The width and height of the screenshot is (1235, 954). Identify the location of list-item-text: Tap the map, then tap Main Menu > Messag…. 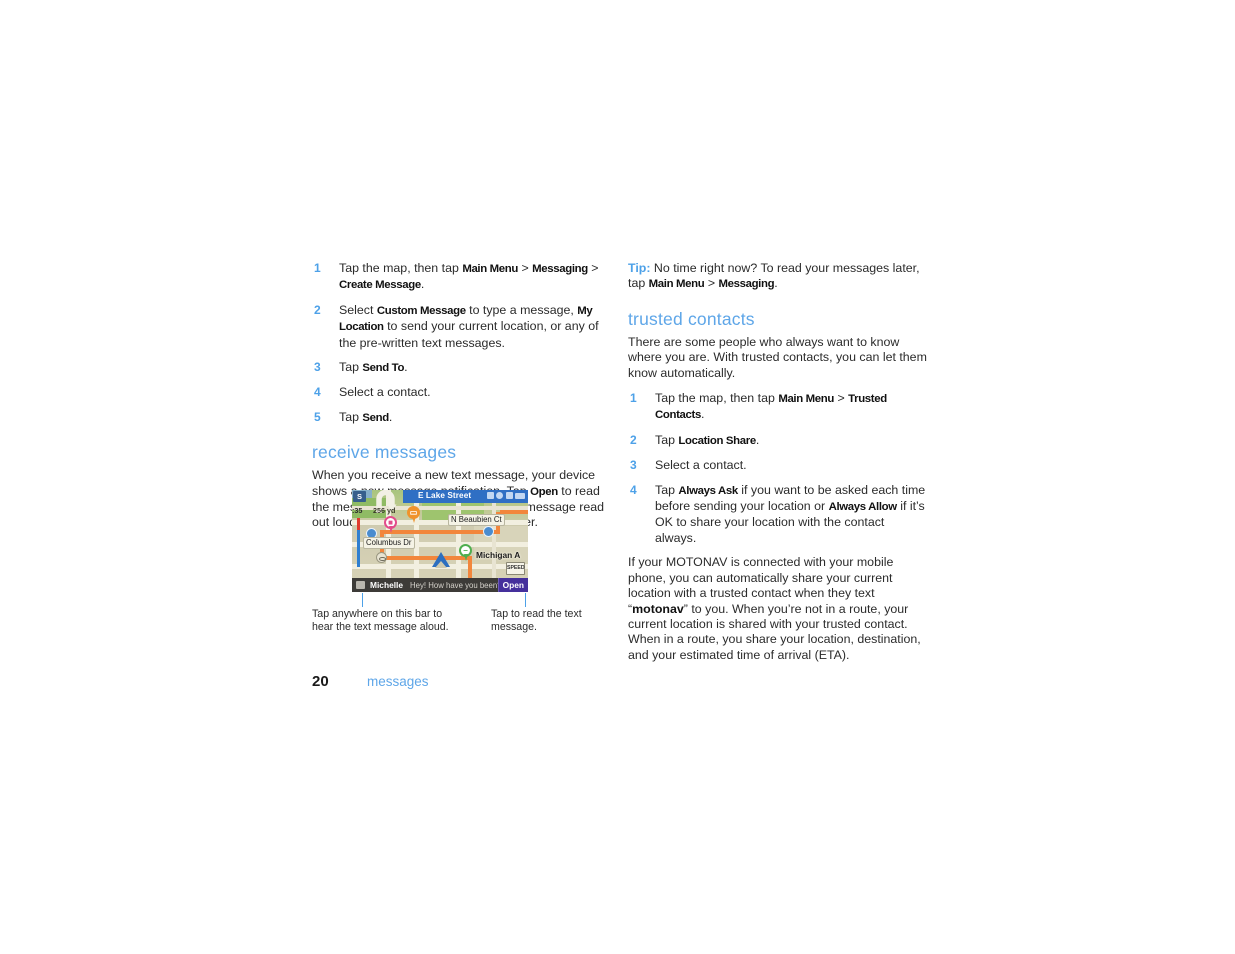
(469, 276).